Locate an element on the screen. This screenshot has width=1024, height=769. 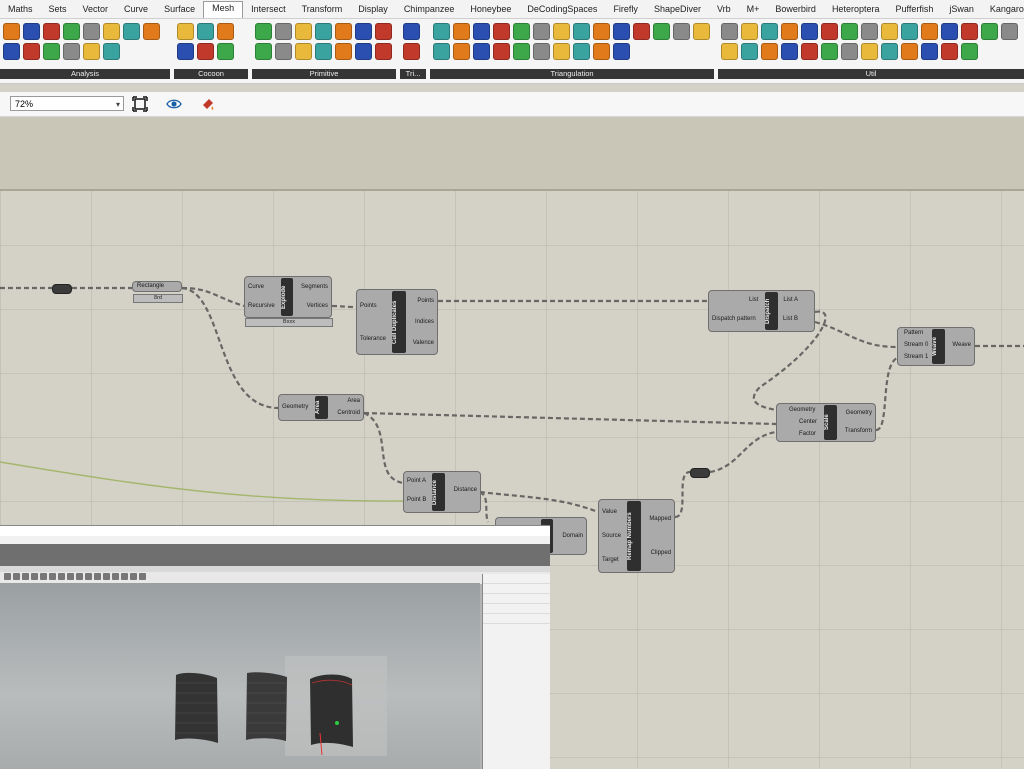
rhino-perspective-viewport is located at coordinates (240, 676).